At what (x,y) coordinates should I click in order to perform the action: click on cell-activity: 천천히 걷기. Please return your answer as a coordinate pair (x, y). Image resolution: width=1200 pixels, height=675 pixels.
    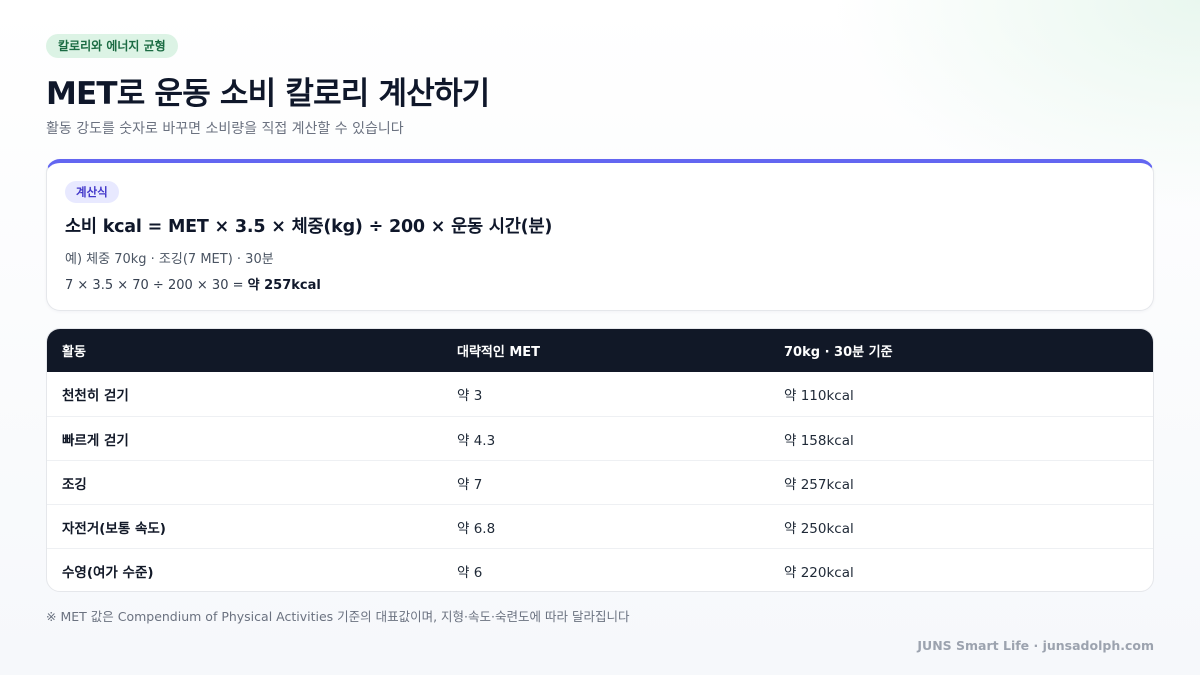
    Looking at the image, I should click on (95, 396).